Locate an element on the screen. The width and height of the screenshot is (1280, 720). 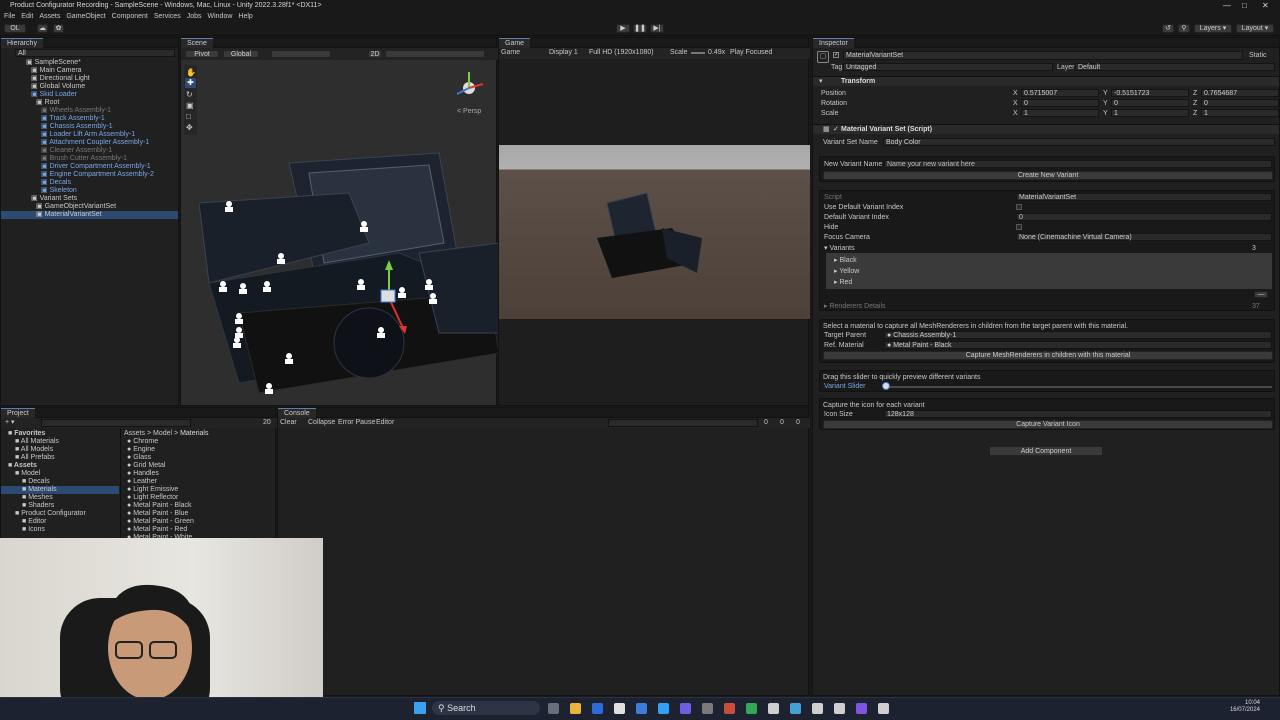
close-icon: ✕ is located at coordinates (1265, 6).